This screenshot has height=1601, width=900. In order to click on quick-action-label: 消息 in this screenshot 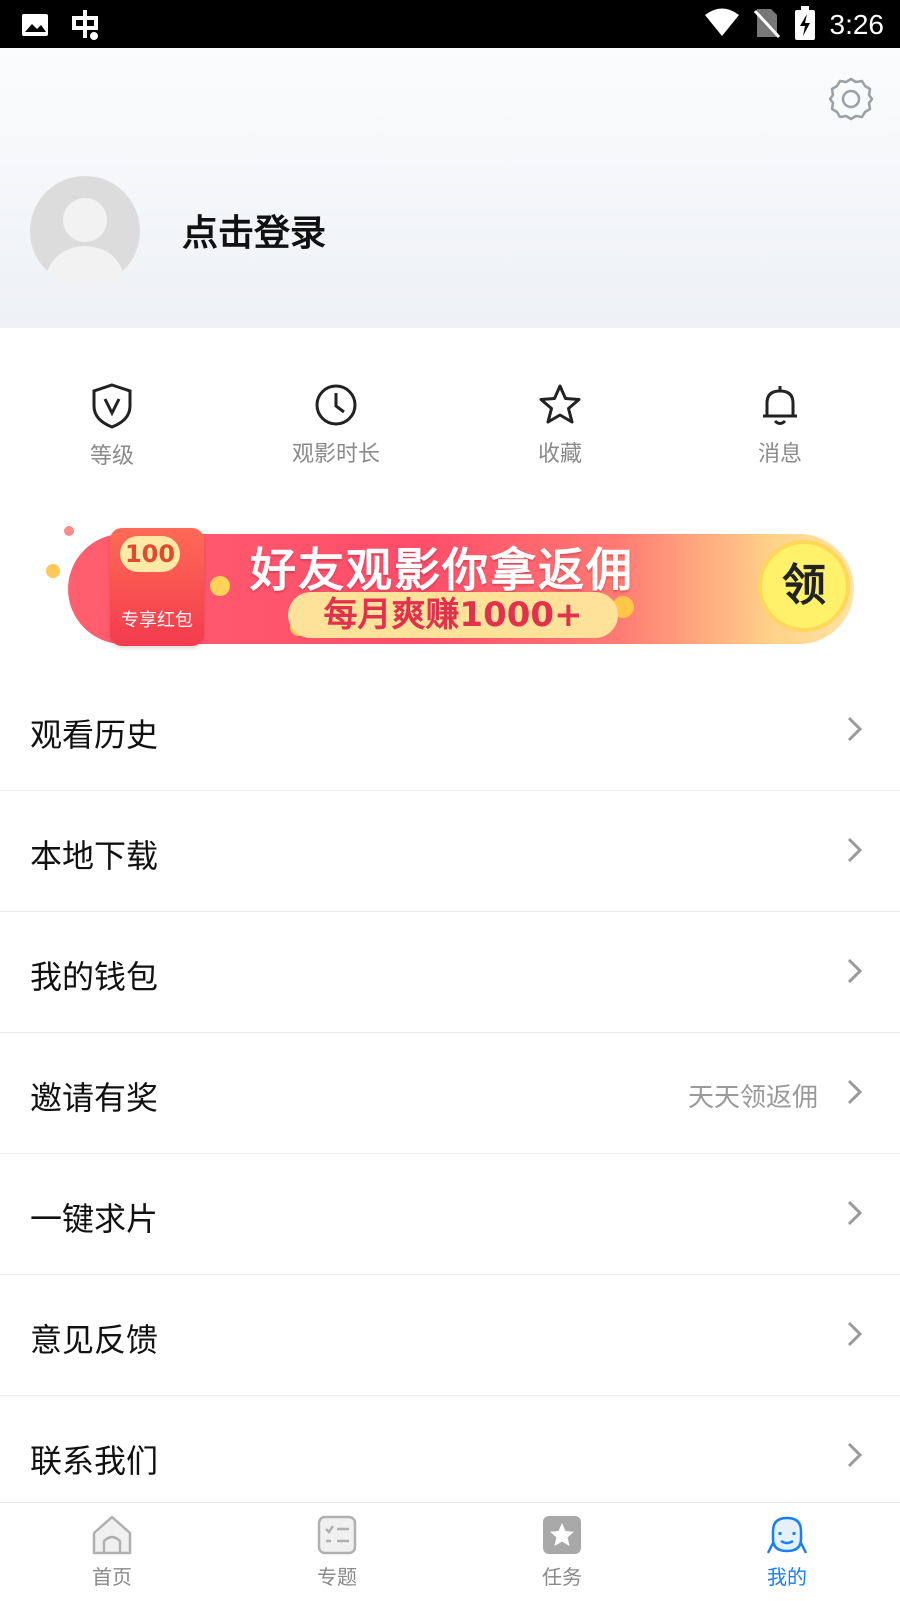, I will do `click(779, 454)`.